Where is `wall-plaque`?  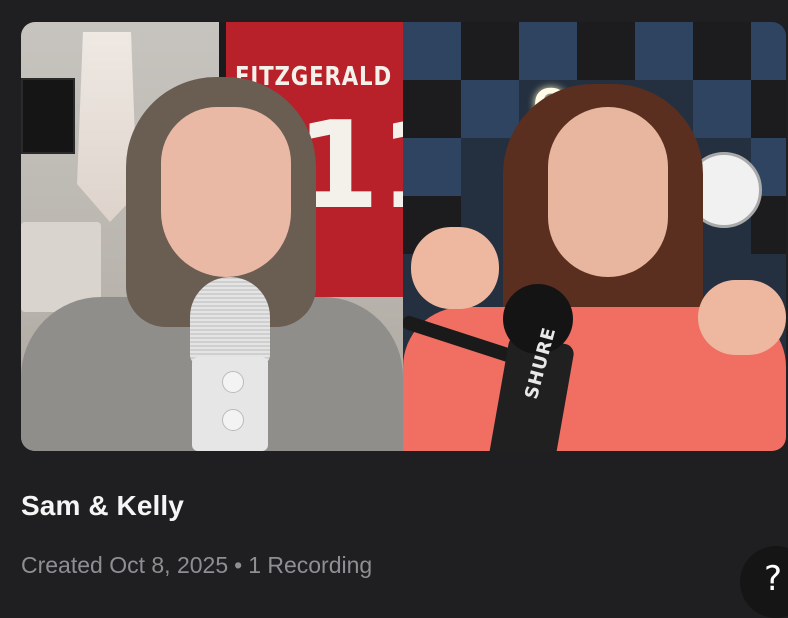
wall-plaque is located at coordinates (48, 116).